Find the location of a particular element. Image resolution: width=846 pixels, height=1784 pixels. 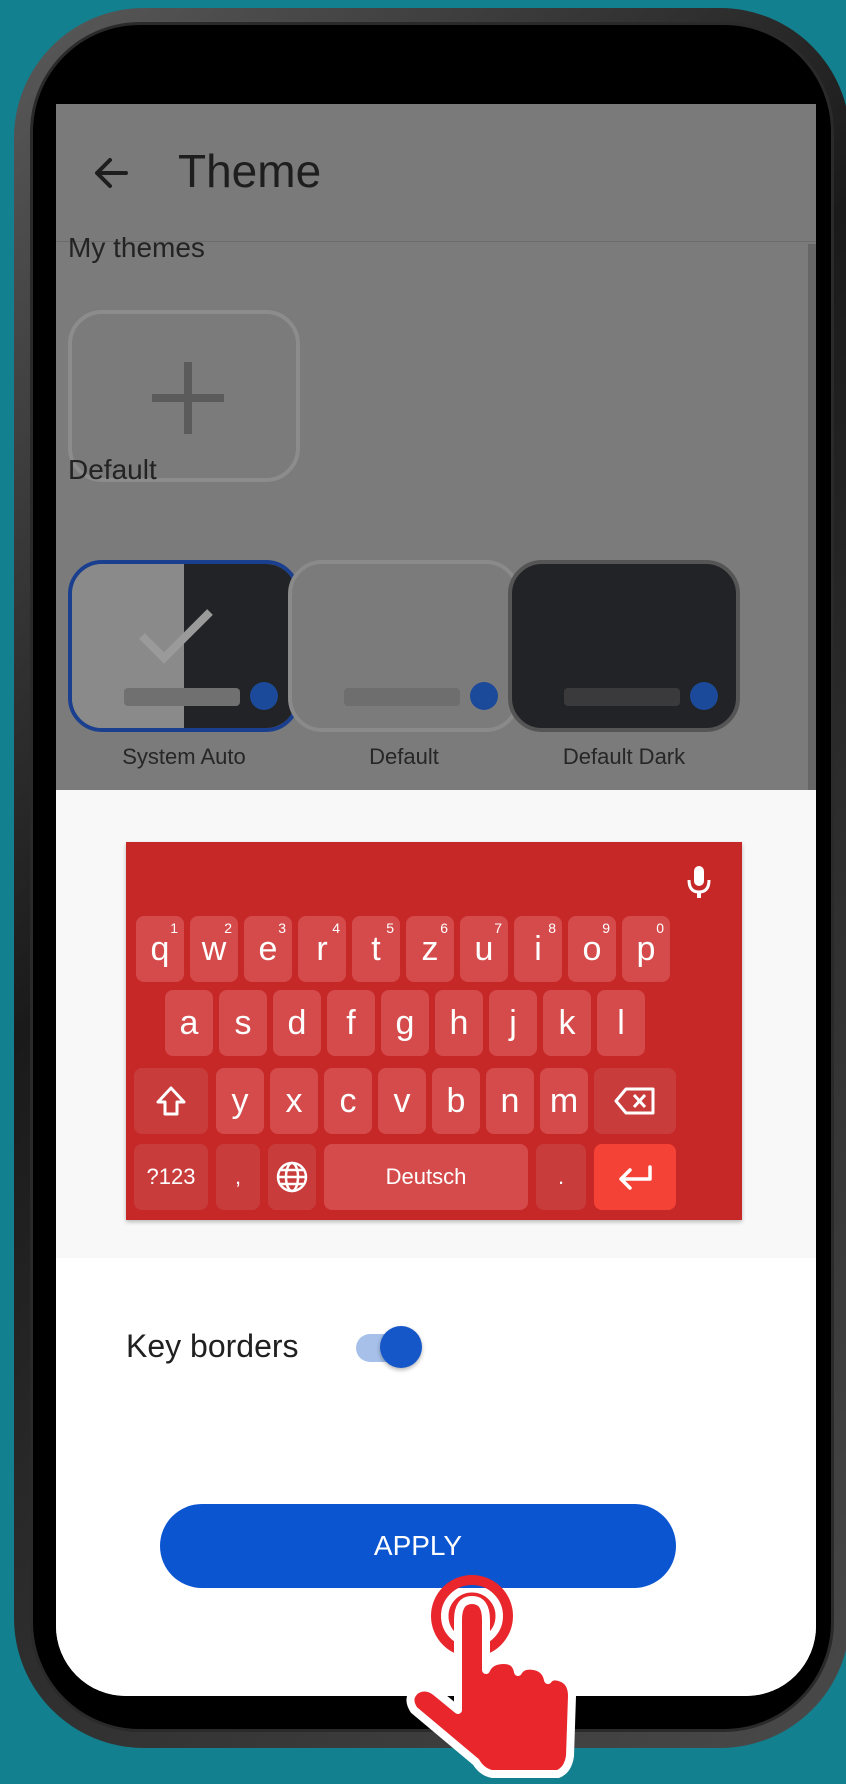

key-t: t5 is located at coordinates (376, 949).